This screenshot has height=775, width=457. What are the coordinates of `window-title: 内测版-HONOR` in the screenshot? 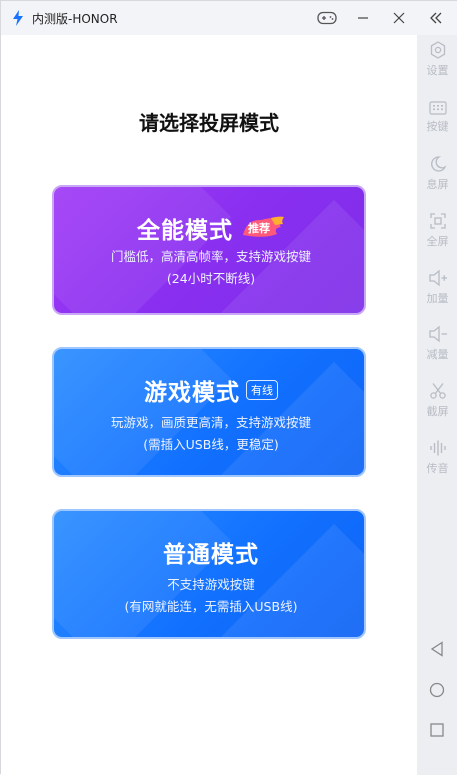 It's located at (75, 19).